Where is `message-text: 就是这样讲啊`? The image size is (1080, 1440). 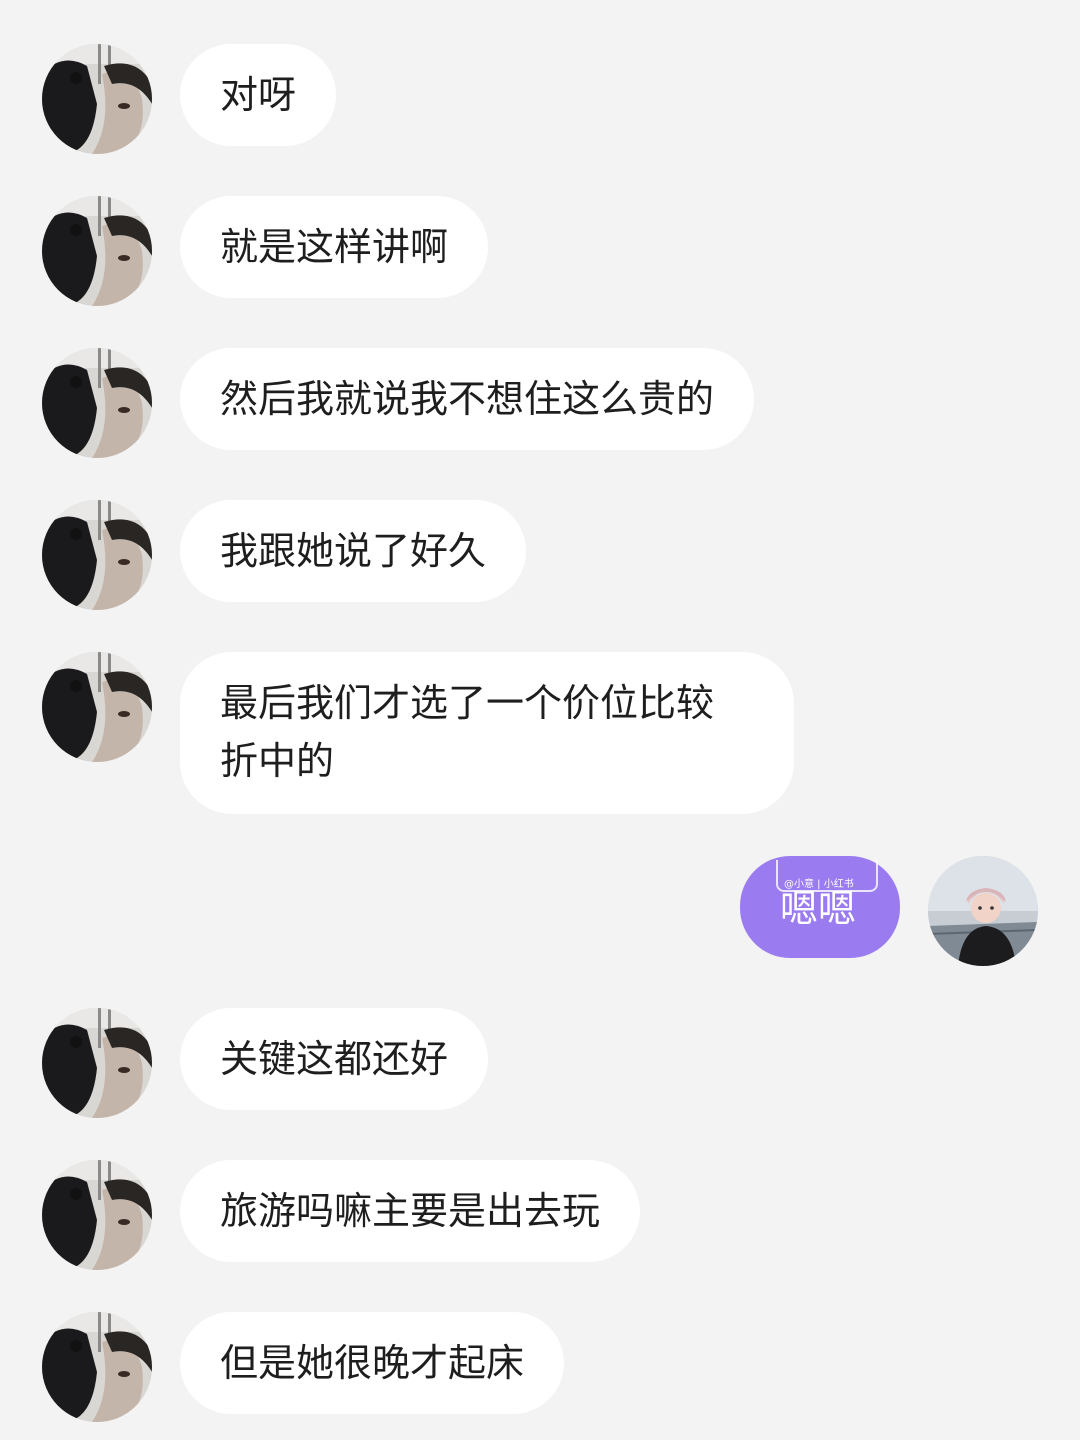 message-text: 就是这样讲啊 is located at coordinates (334, 247).